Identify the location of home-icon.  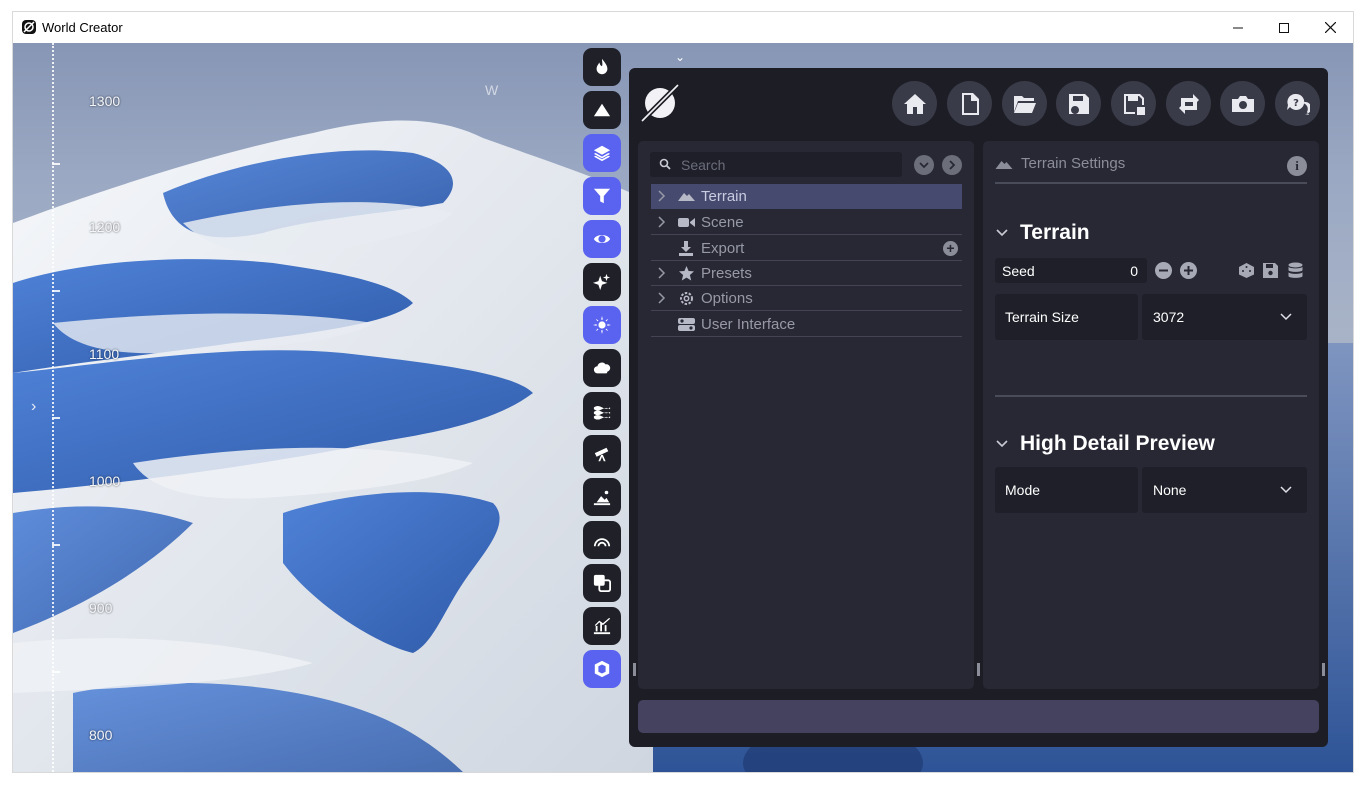
(914, 103).